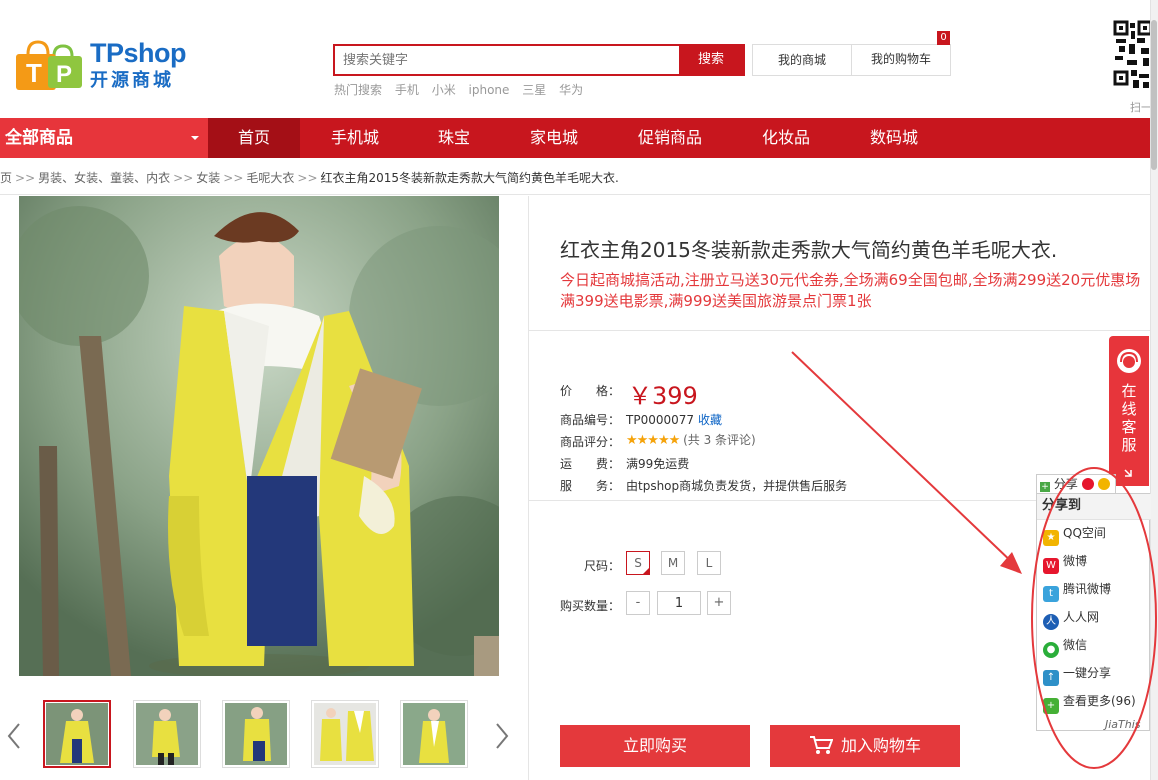 The image size is (1158, 780). Describe the element at coordinates (1071, 619) in the screenshot. I see `share-renren: 人人人网` at that location.